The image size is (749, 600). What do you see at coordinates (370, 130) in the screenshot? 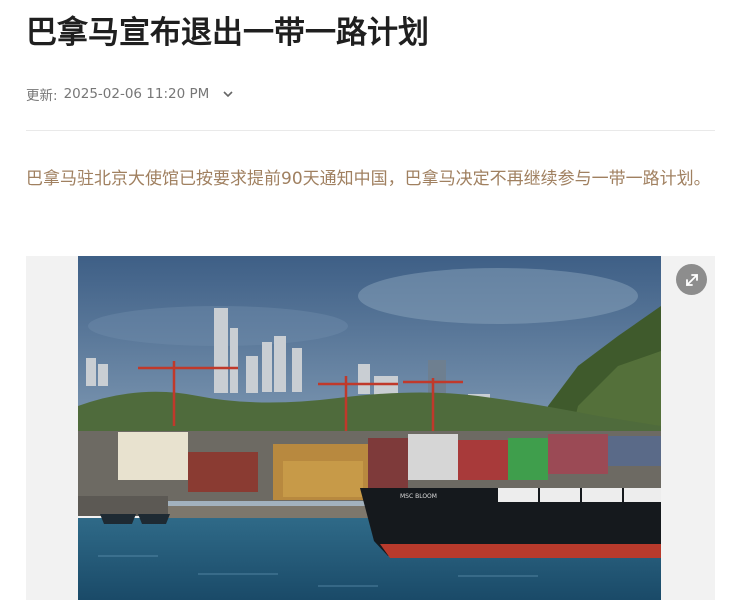
I see `divider` at bounding box center [370, 130].